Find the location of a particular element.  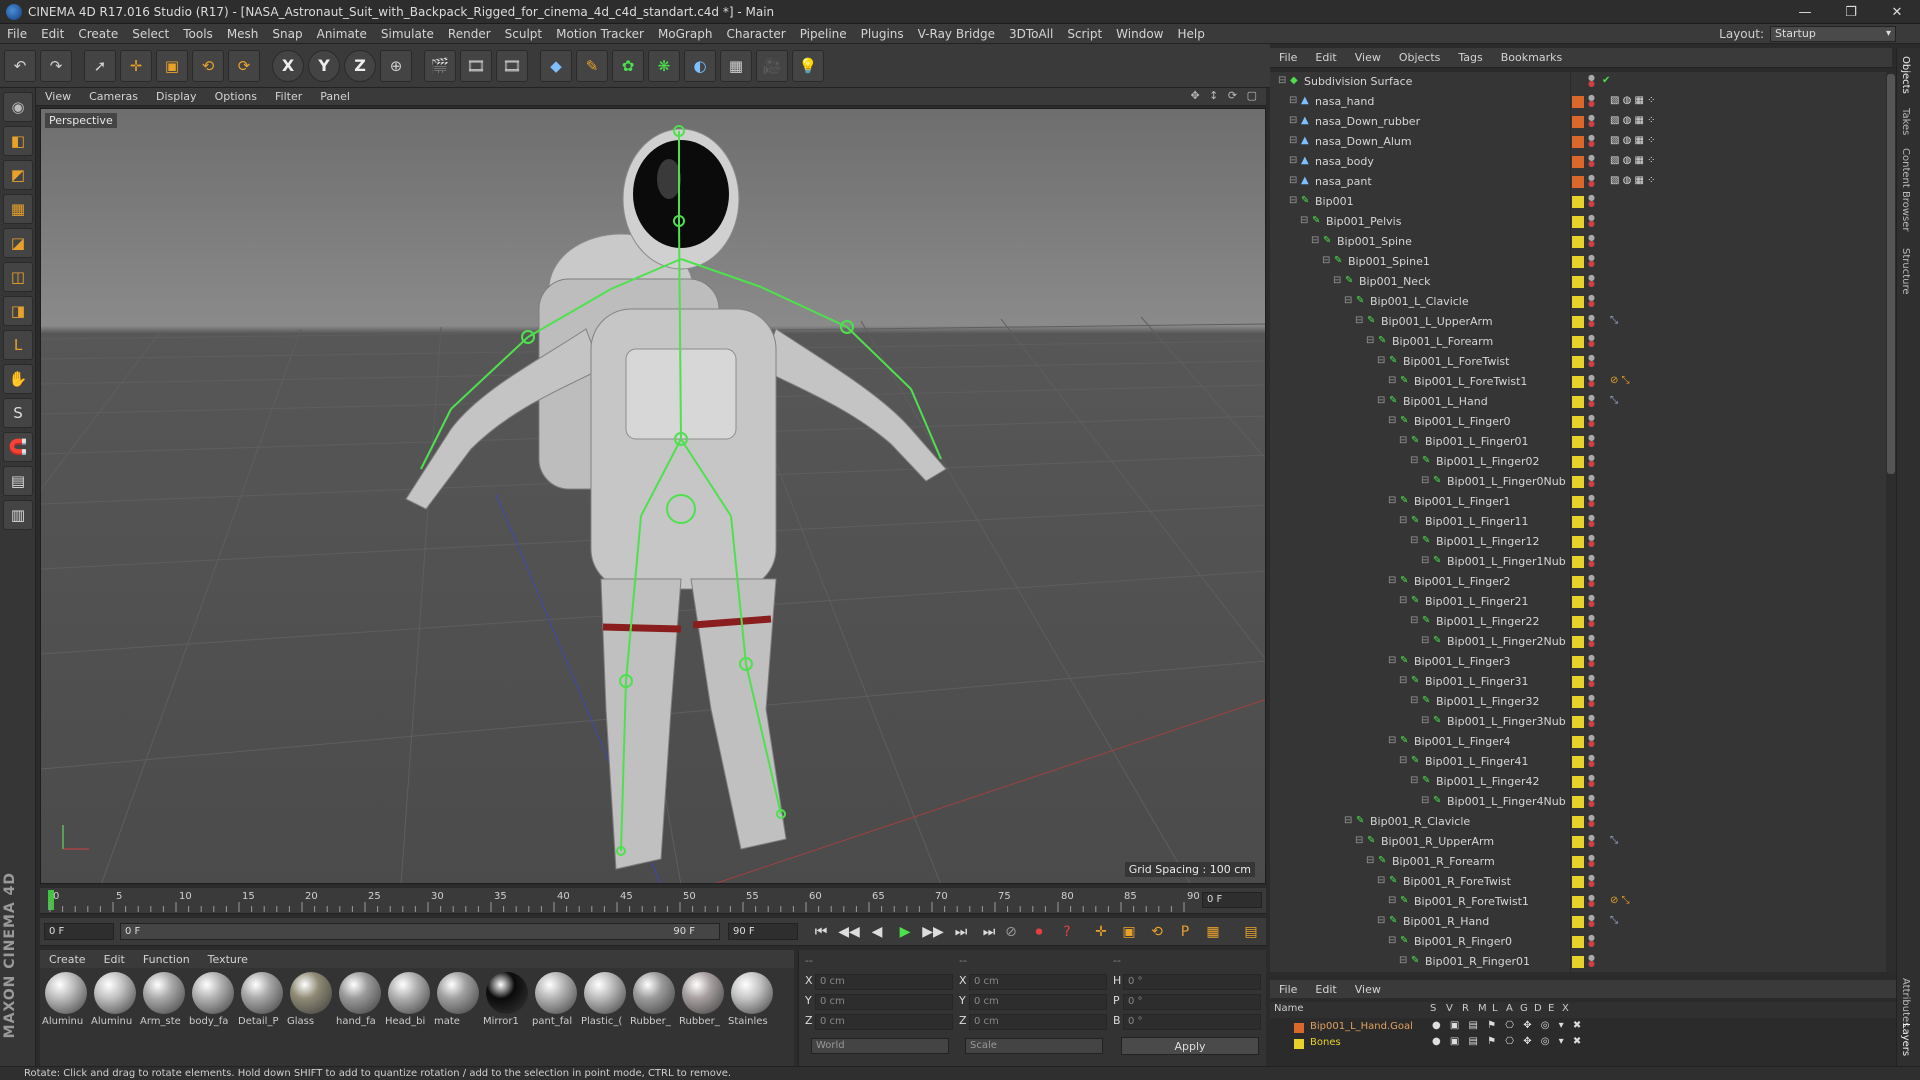

object-name: Subdivision Surface is located at coordinates (1358, 81).